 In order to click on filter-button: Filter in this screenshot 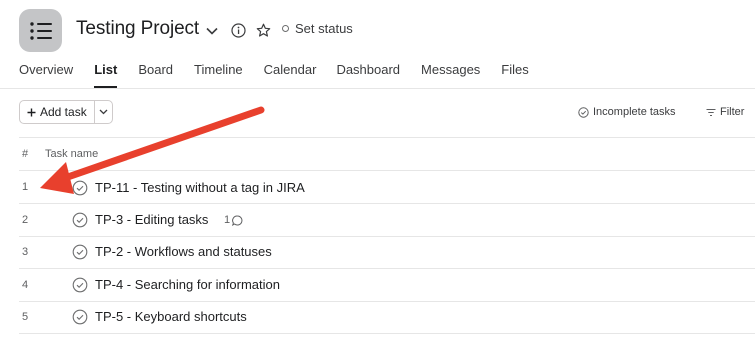, I will do `click(725, 112)`.